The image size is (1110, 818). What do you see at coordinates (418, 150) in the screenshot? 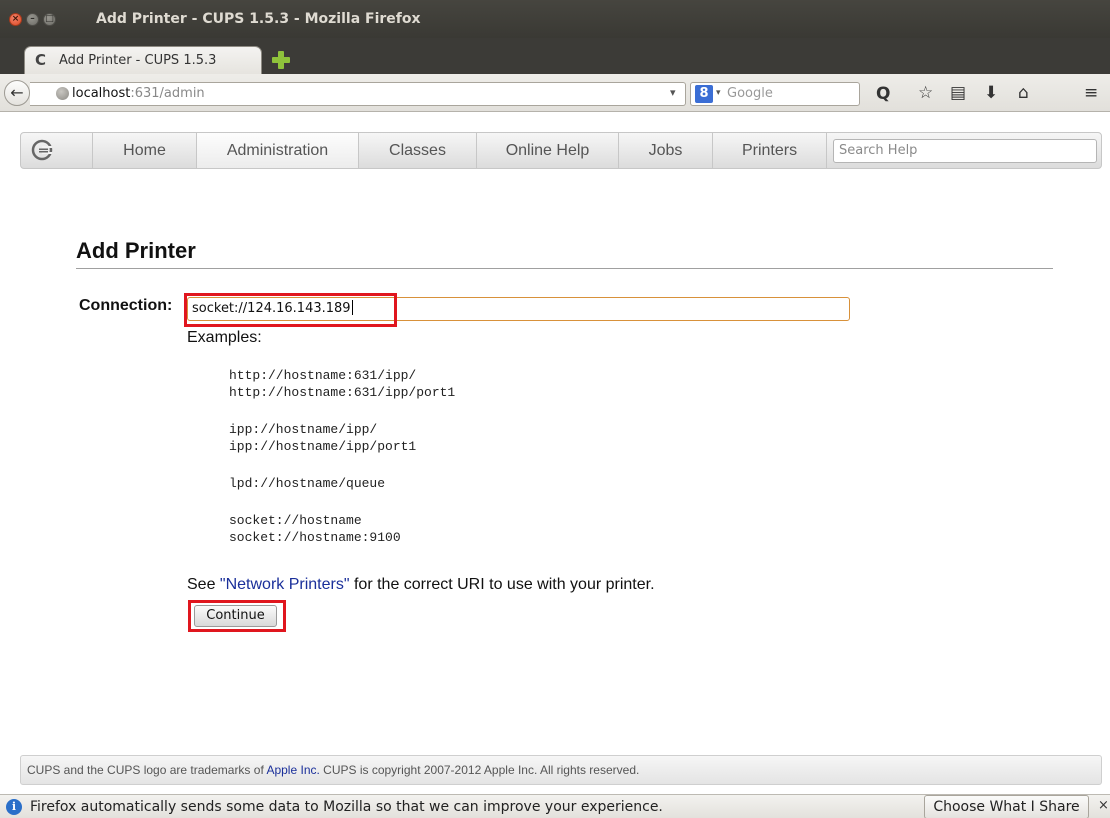
I see `nav-classes: Classes` at bounding box center [418, 150].